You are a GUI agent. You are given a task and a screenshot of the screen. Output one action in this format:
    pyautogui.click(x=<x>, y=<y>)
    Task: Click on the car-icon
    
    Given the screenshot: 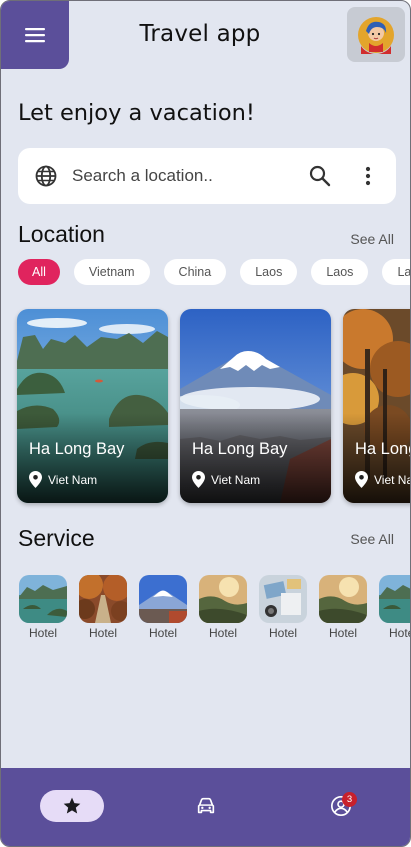 What is the action you would take?
    pyautogui.click(x=206, y=806)
    